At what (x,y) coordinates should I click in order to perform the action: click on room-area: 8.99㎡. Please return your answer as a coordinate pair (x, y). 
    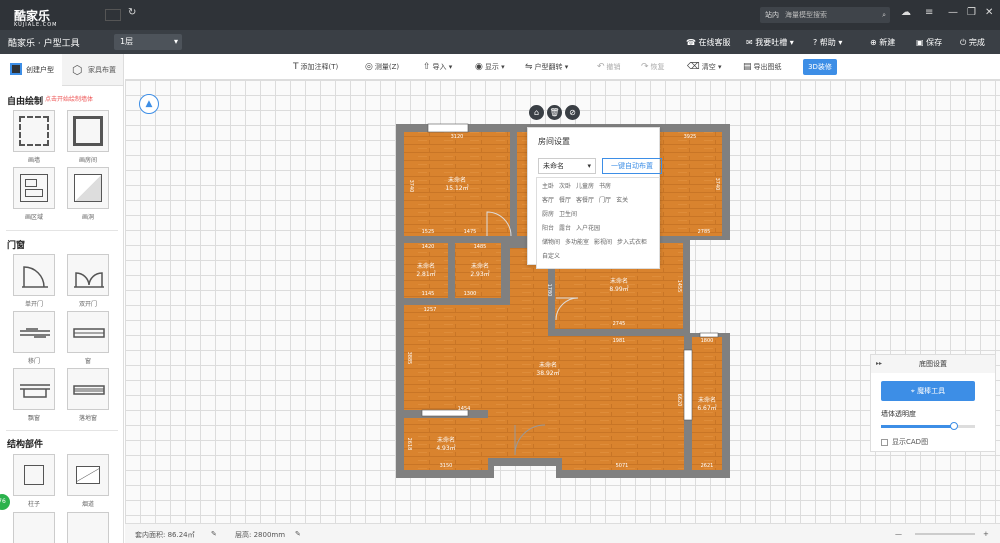
    Looking at the image, I should click on (618, 289).